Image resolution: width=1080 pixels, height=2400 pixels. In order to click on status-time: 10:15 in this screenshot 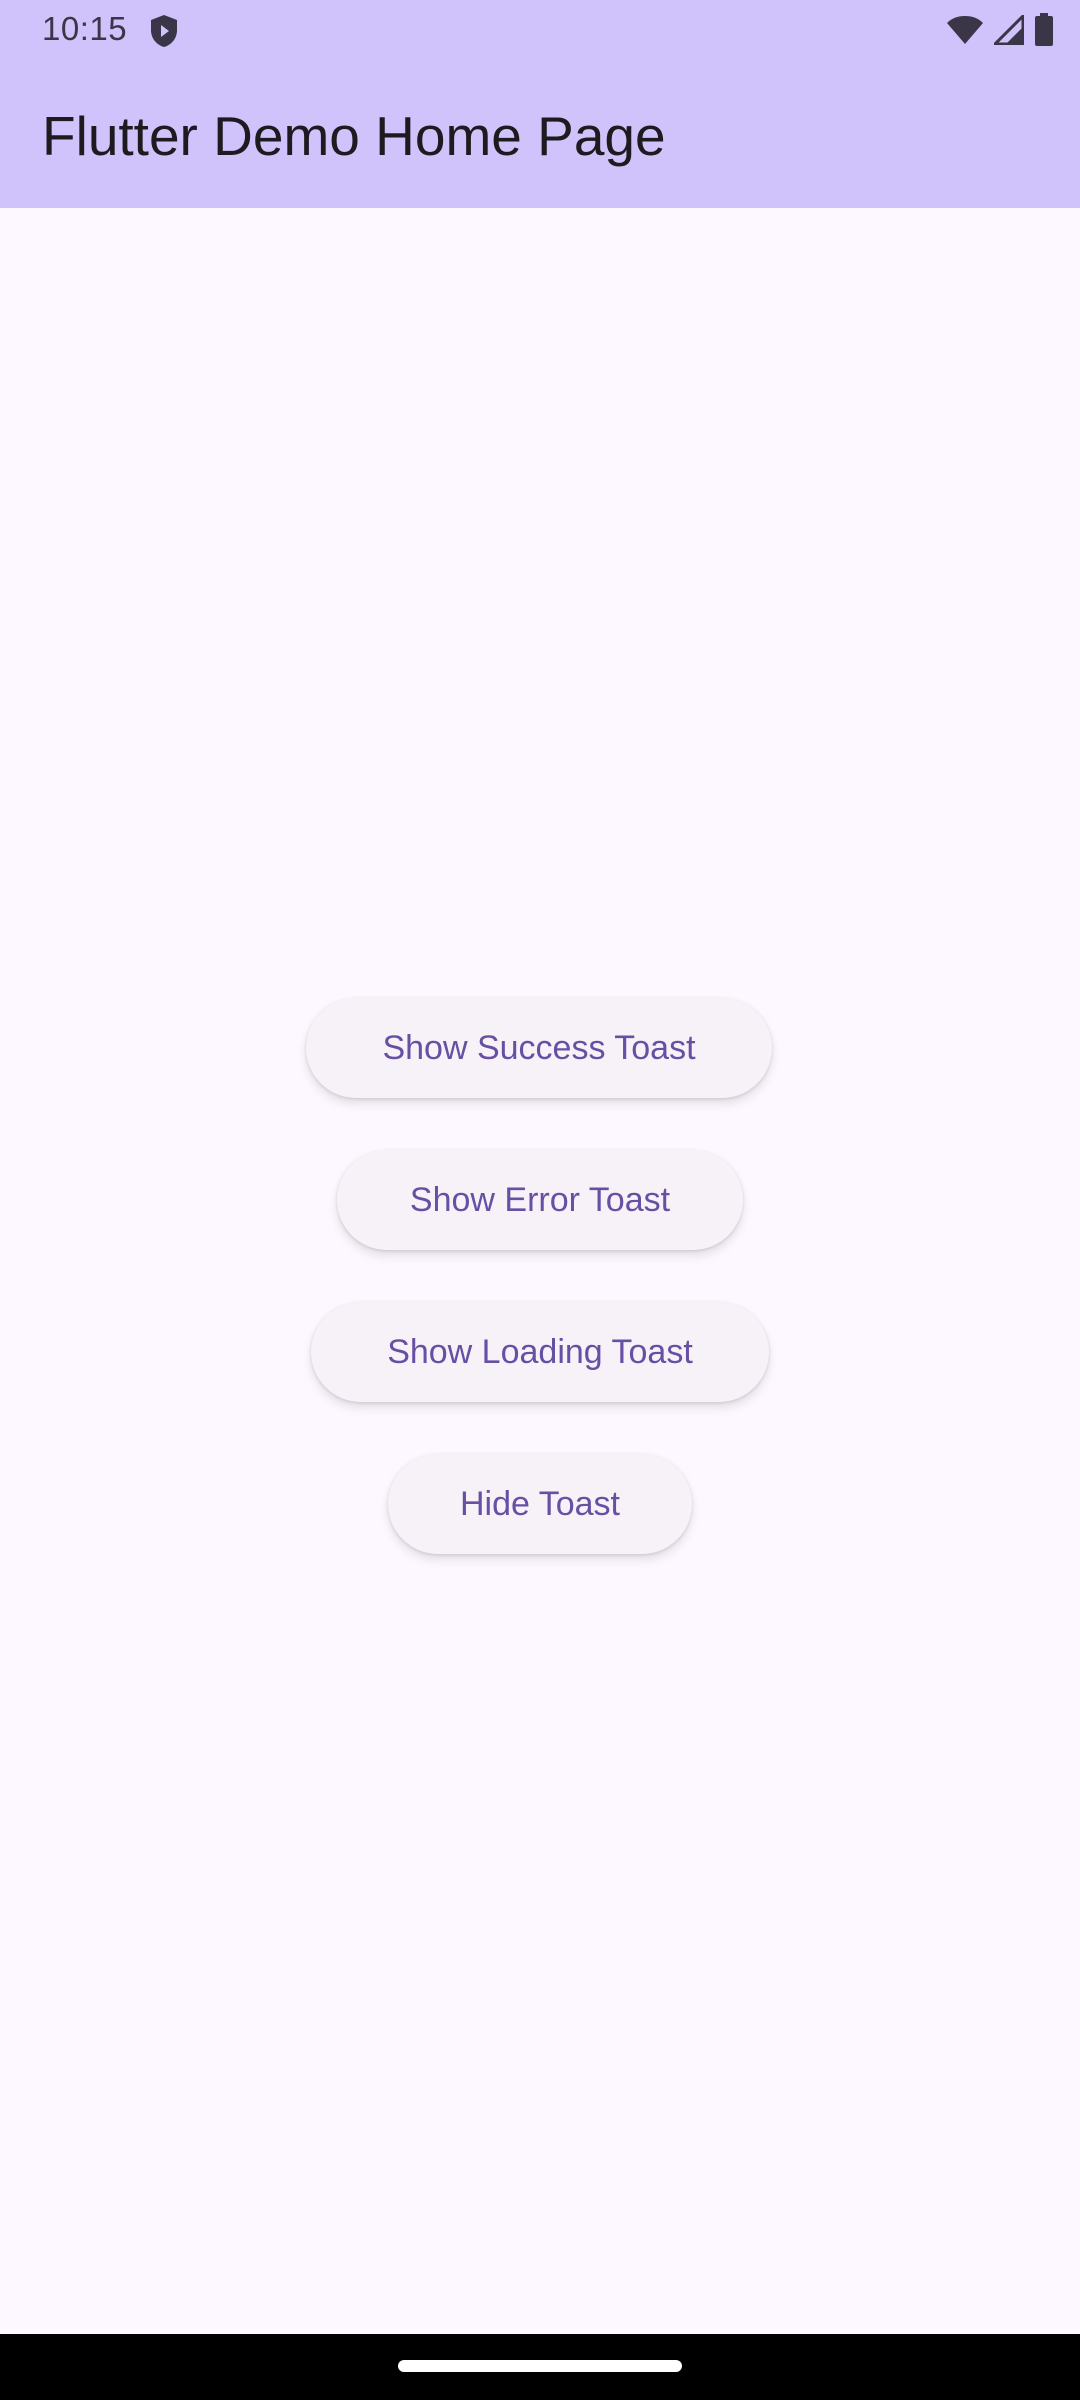, I will do `click(85, 28)`.